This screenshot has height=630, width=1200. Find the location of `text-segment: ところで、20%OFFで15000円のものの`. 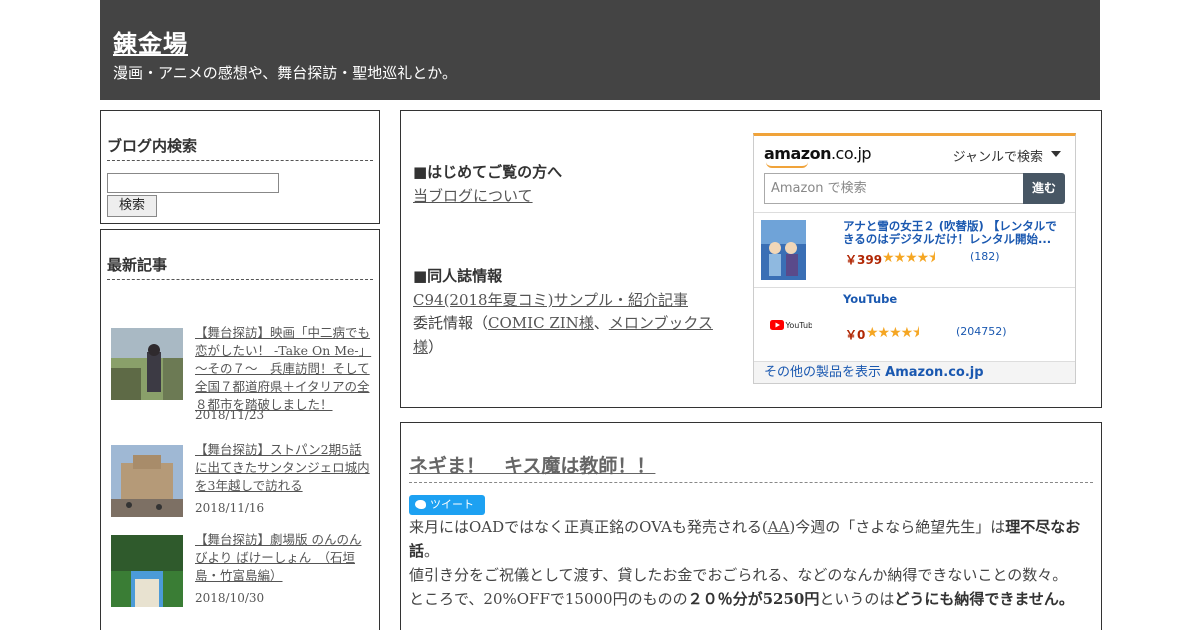

text-segment: ところで、20%OFFで15000円のものの is located at coordinates (548, 599).